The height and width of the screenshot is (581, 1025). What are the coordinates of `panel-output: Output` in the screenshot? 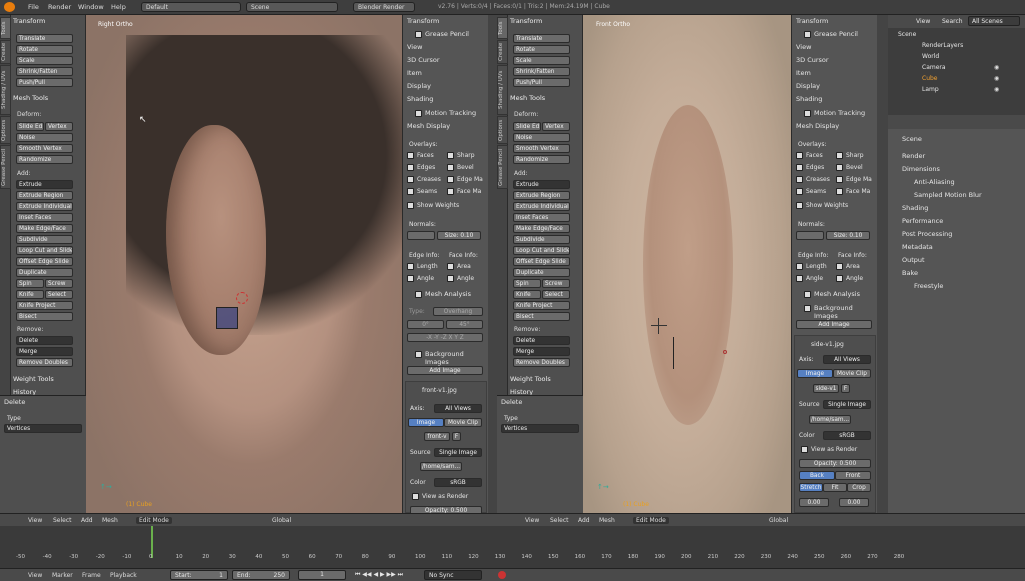 It's located at (913, 260).